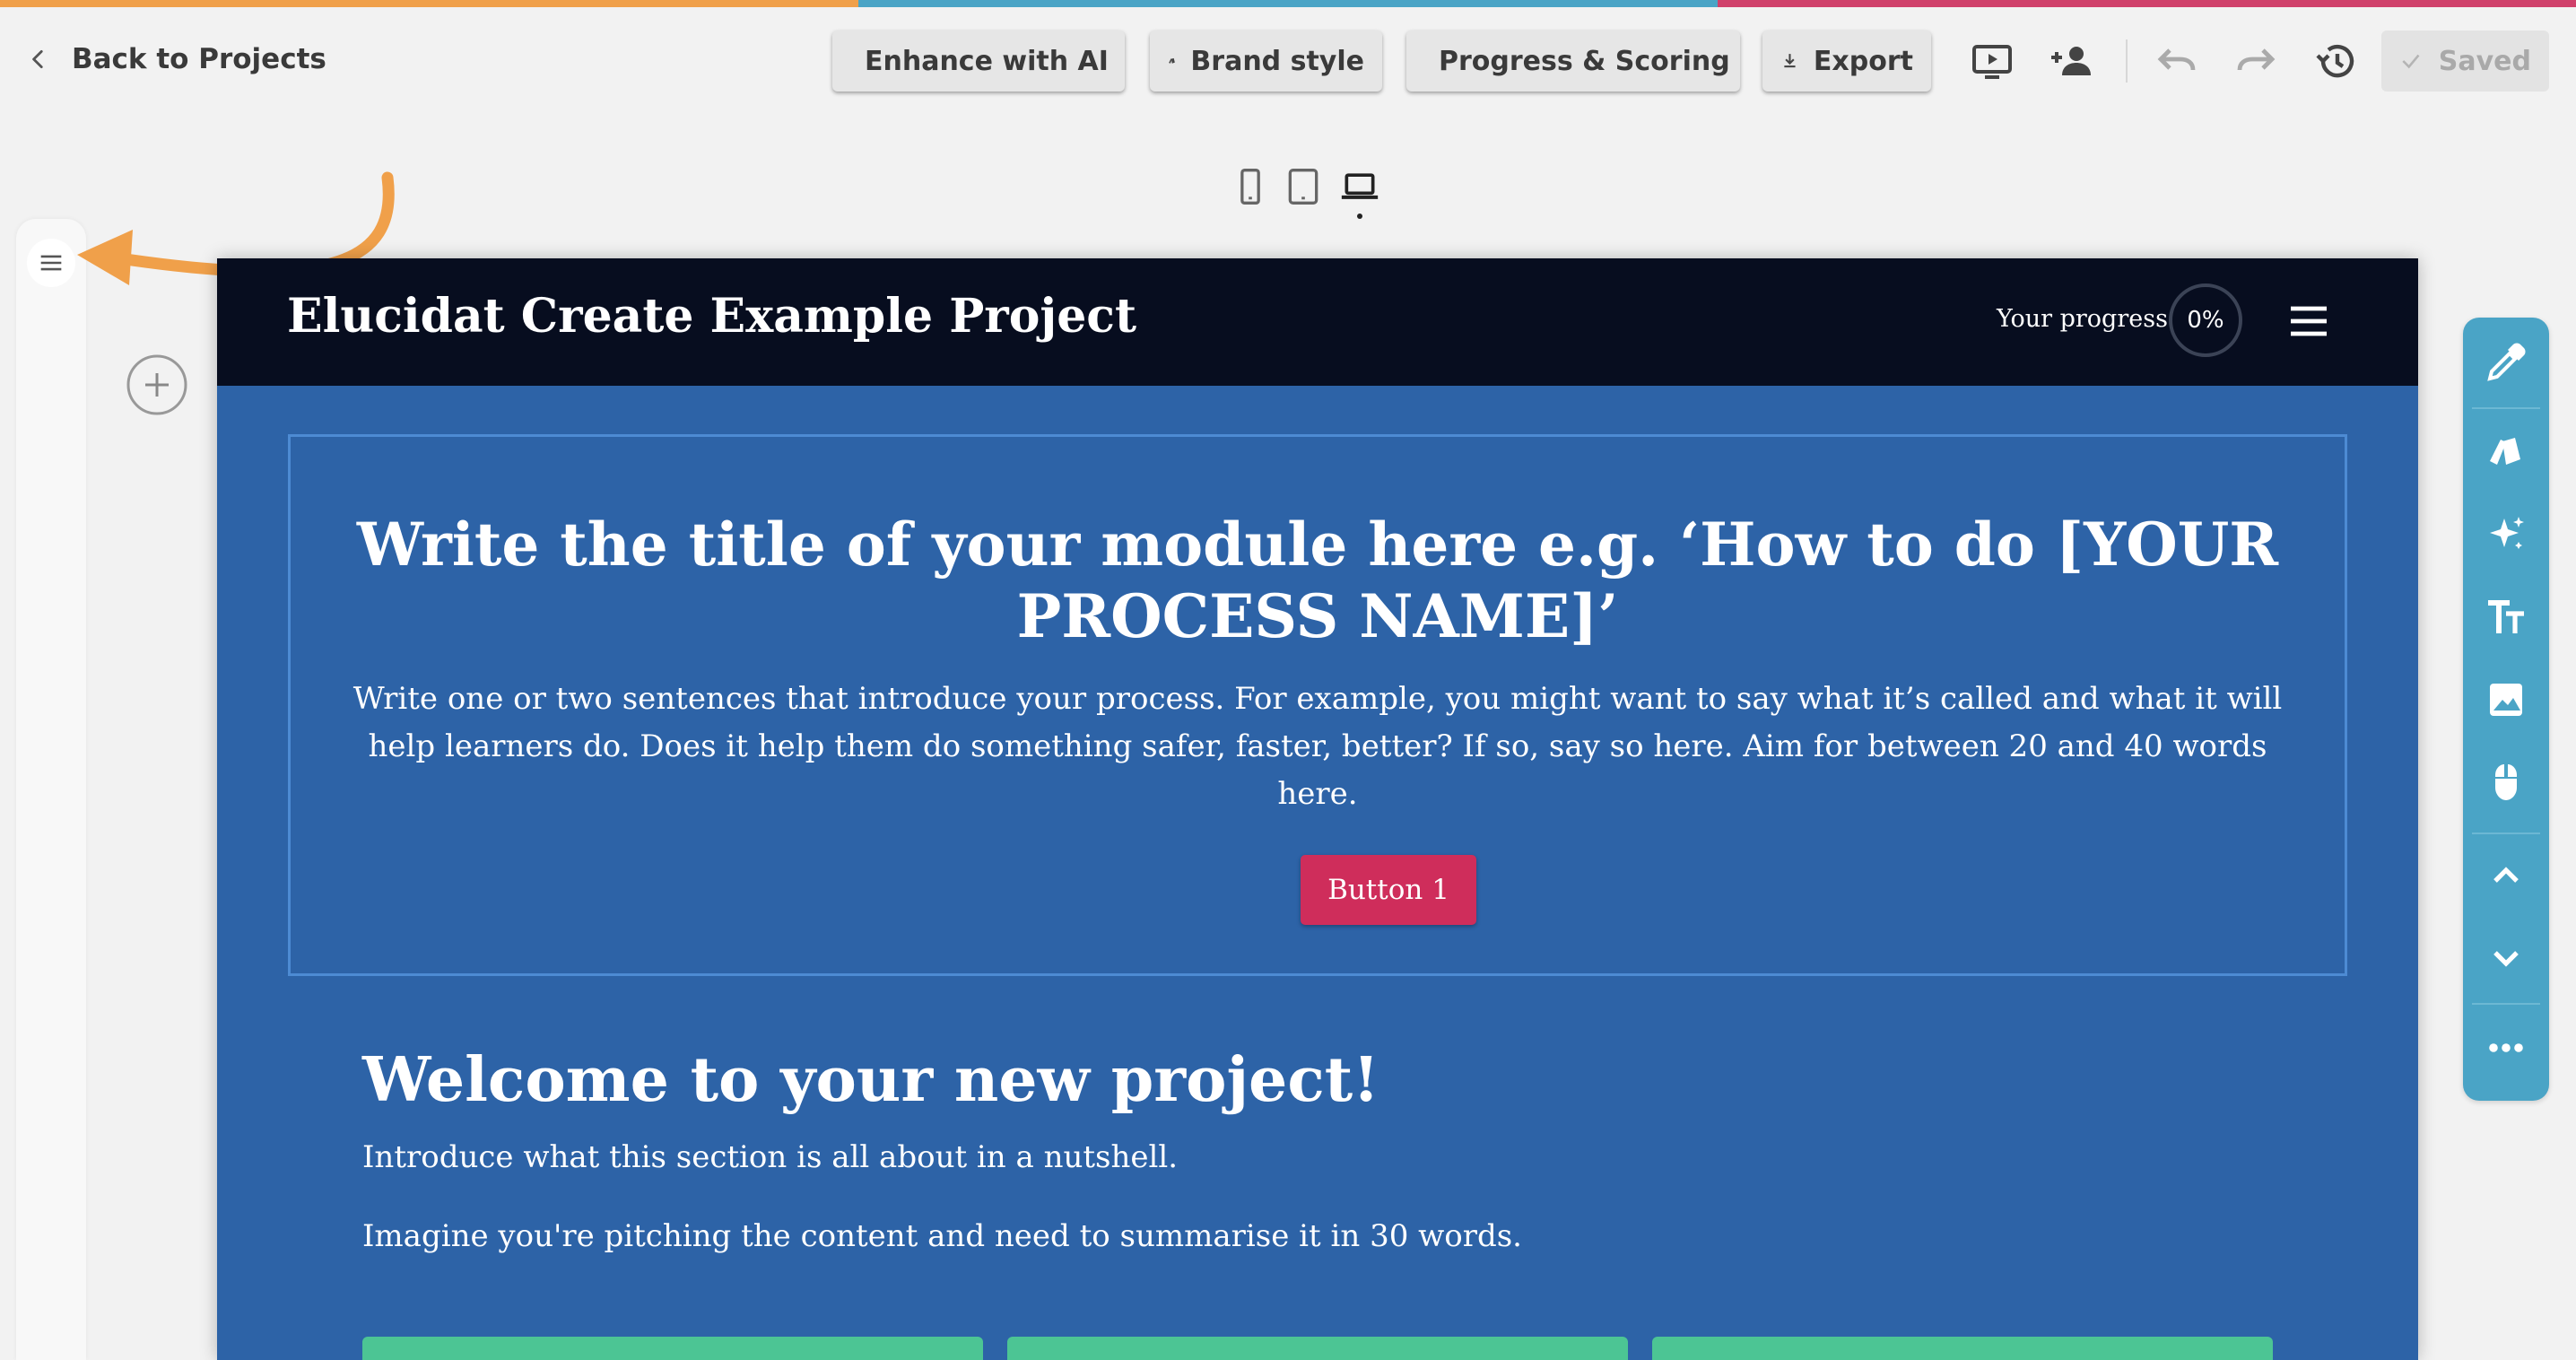  Describe the element at coordinates (1359, 186) in the screenshot. I see `desktop-view-icon` at that location.